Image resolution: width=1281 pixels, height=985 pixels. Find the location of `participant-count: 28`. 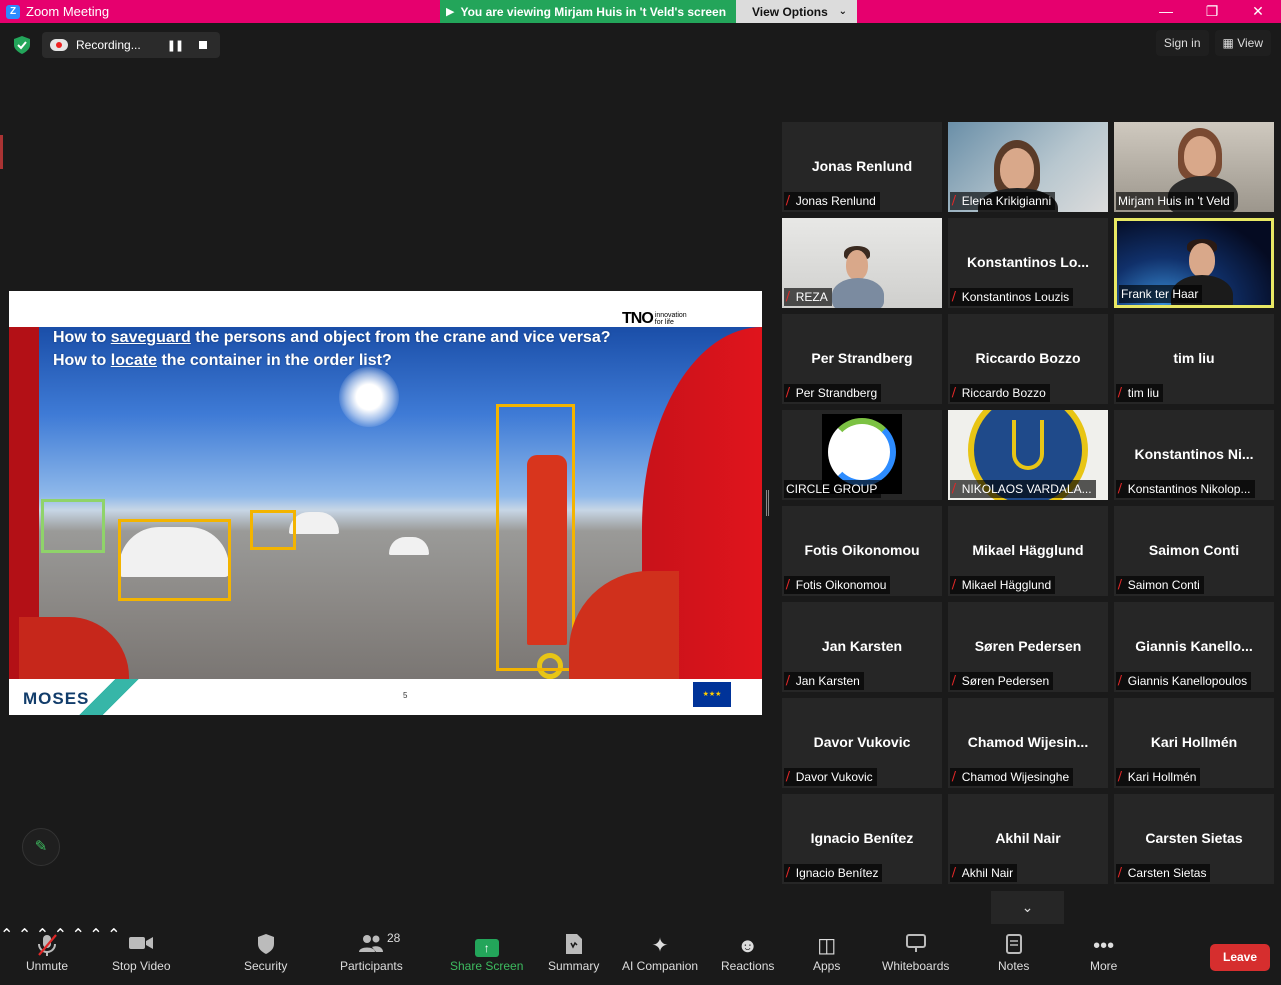

participant-count: 28 is located at coordinates (394, 938).